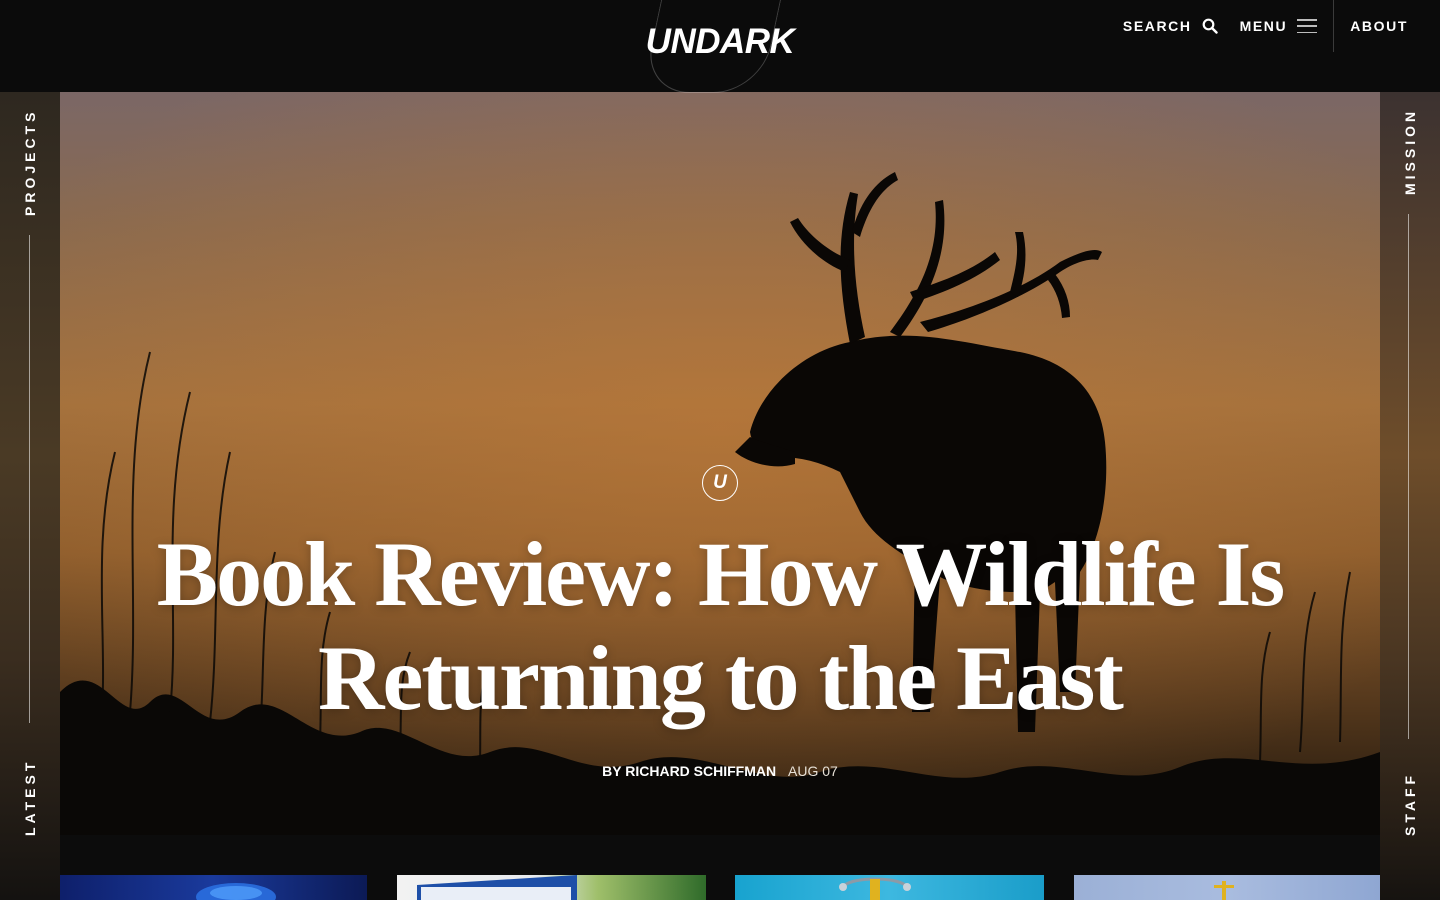 The width and height of the screenshot is (1440, 900). Describe the element at coordinates (813, 771) in the screenshot. I see `publish-date: AUG 07` at that location.